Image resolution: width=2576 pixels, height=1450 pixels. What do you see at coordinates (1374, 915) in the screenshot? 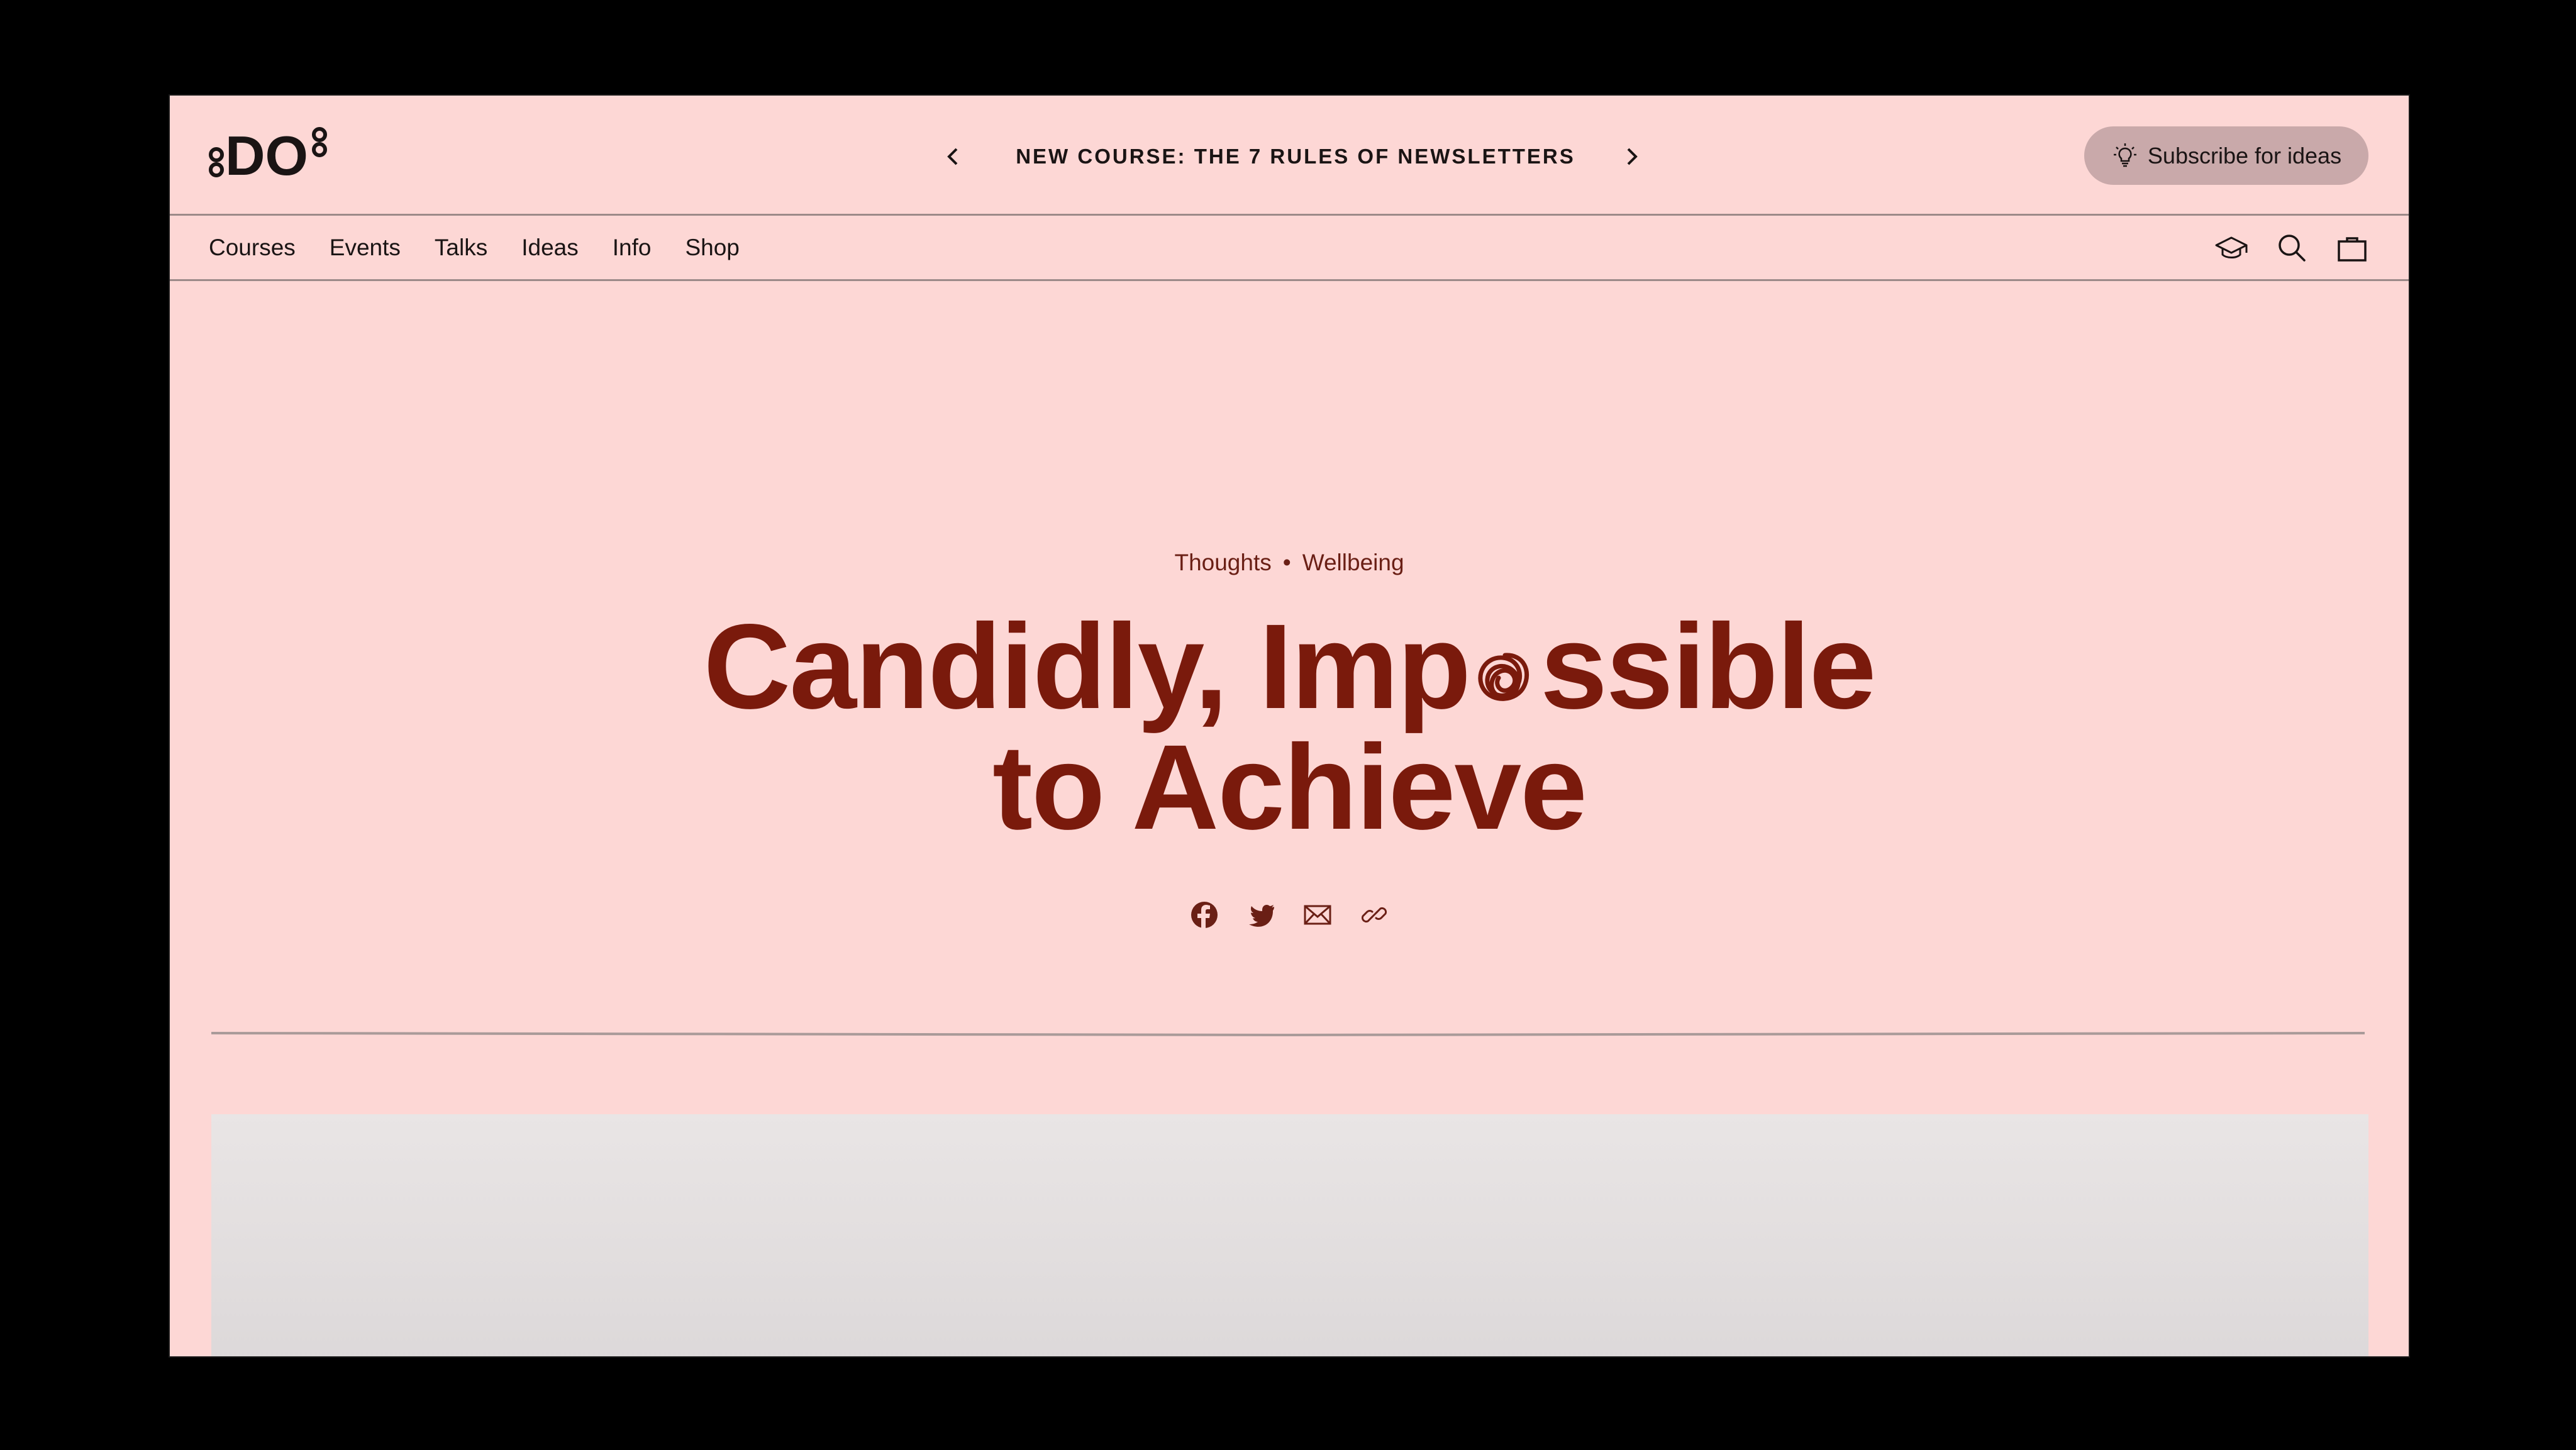
I see `link-icon` at bounding box center [1374, 915].